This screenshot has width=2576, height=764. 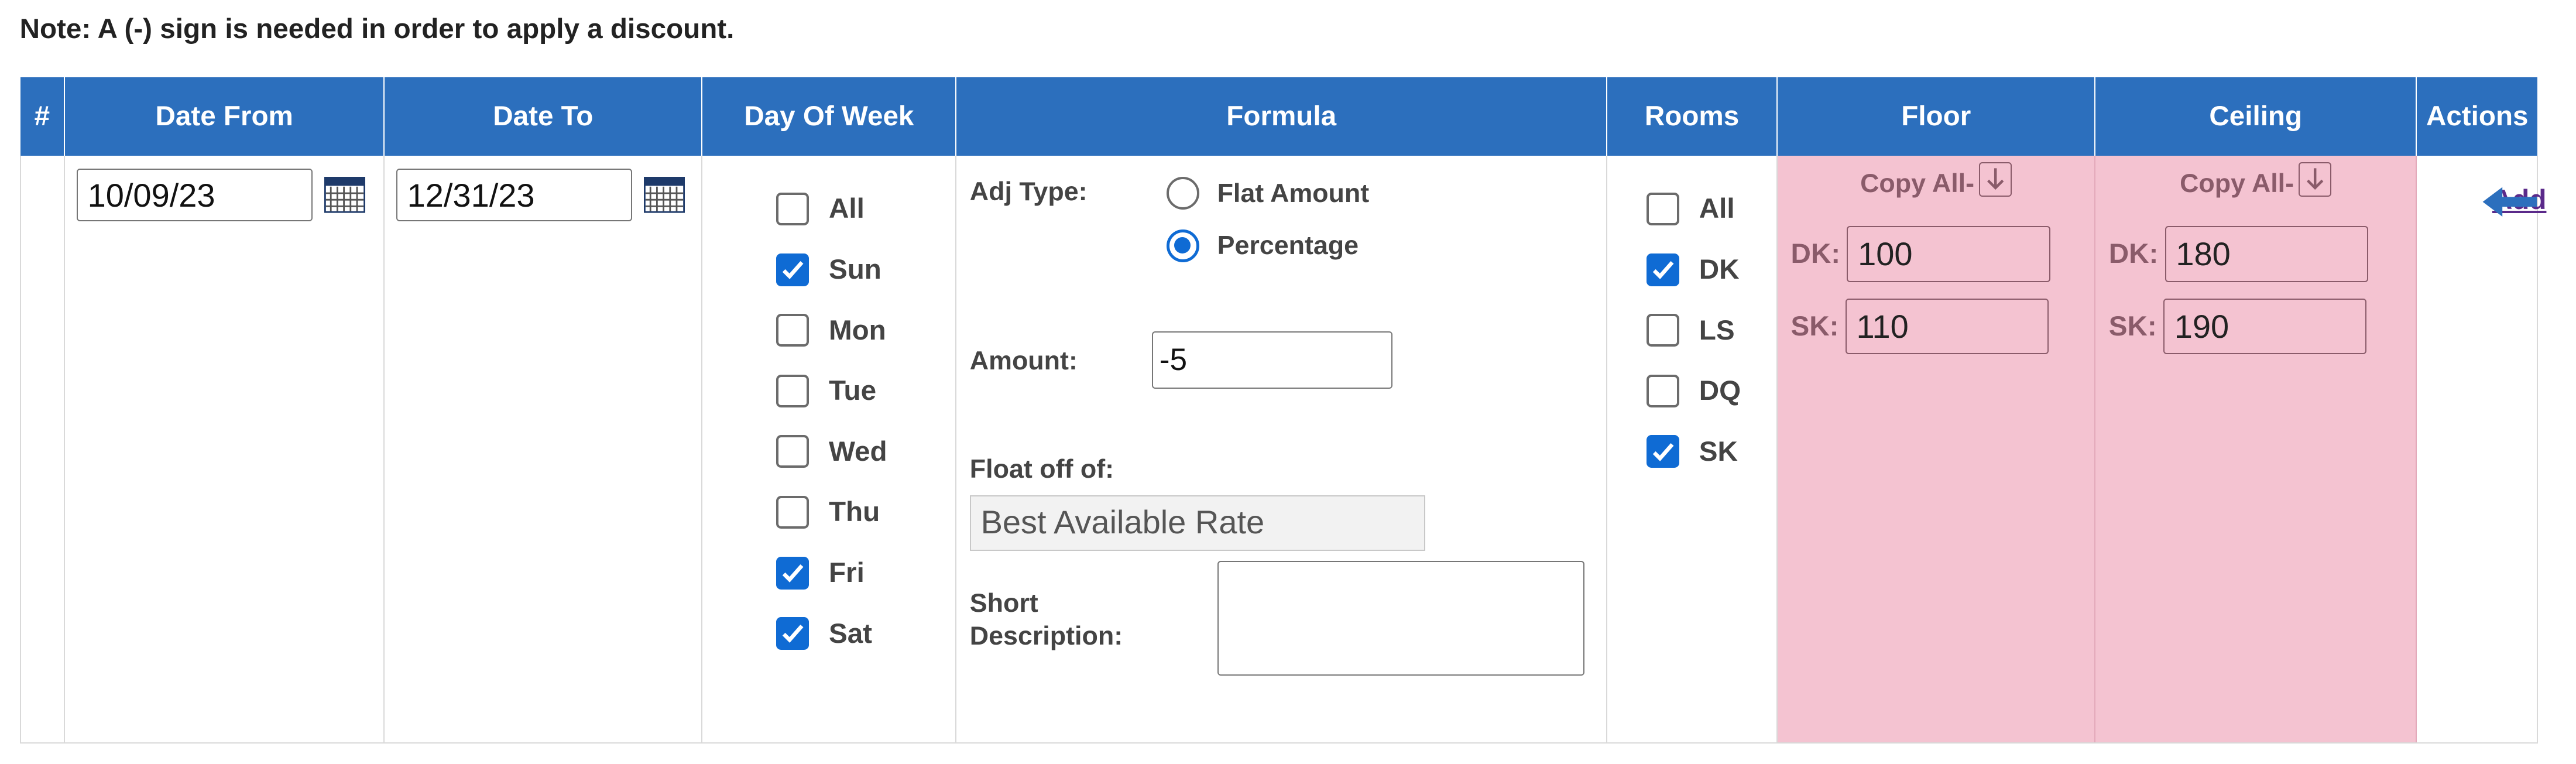 I want to click on col-header-number: #, so click(x=43, y=116).